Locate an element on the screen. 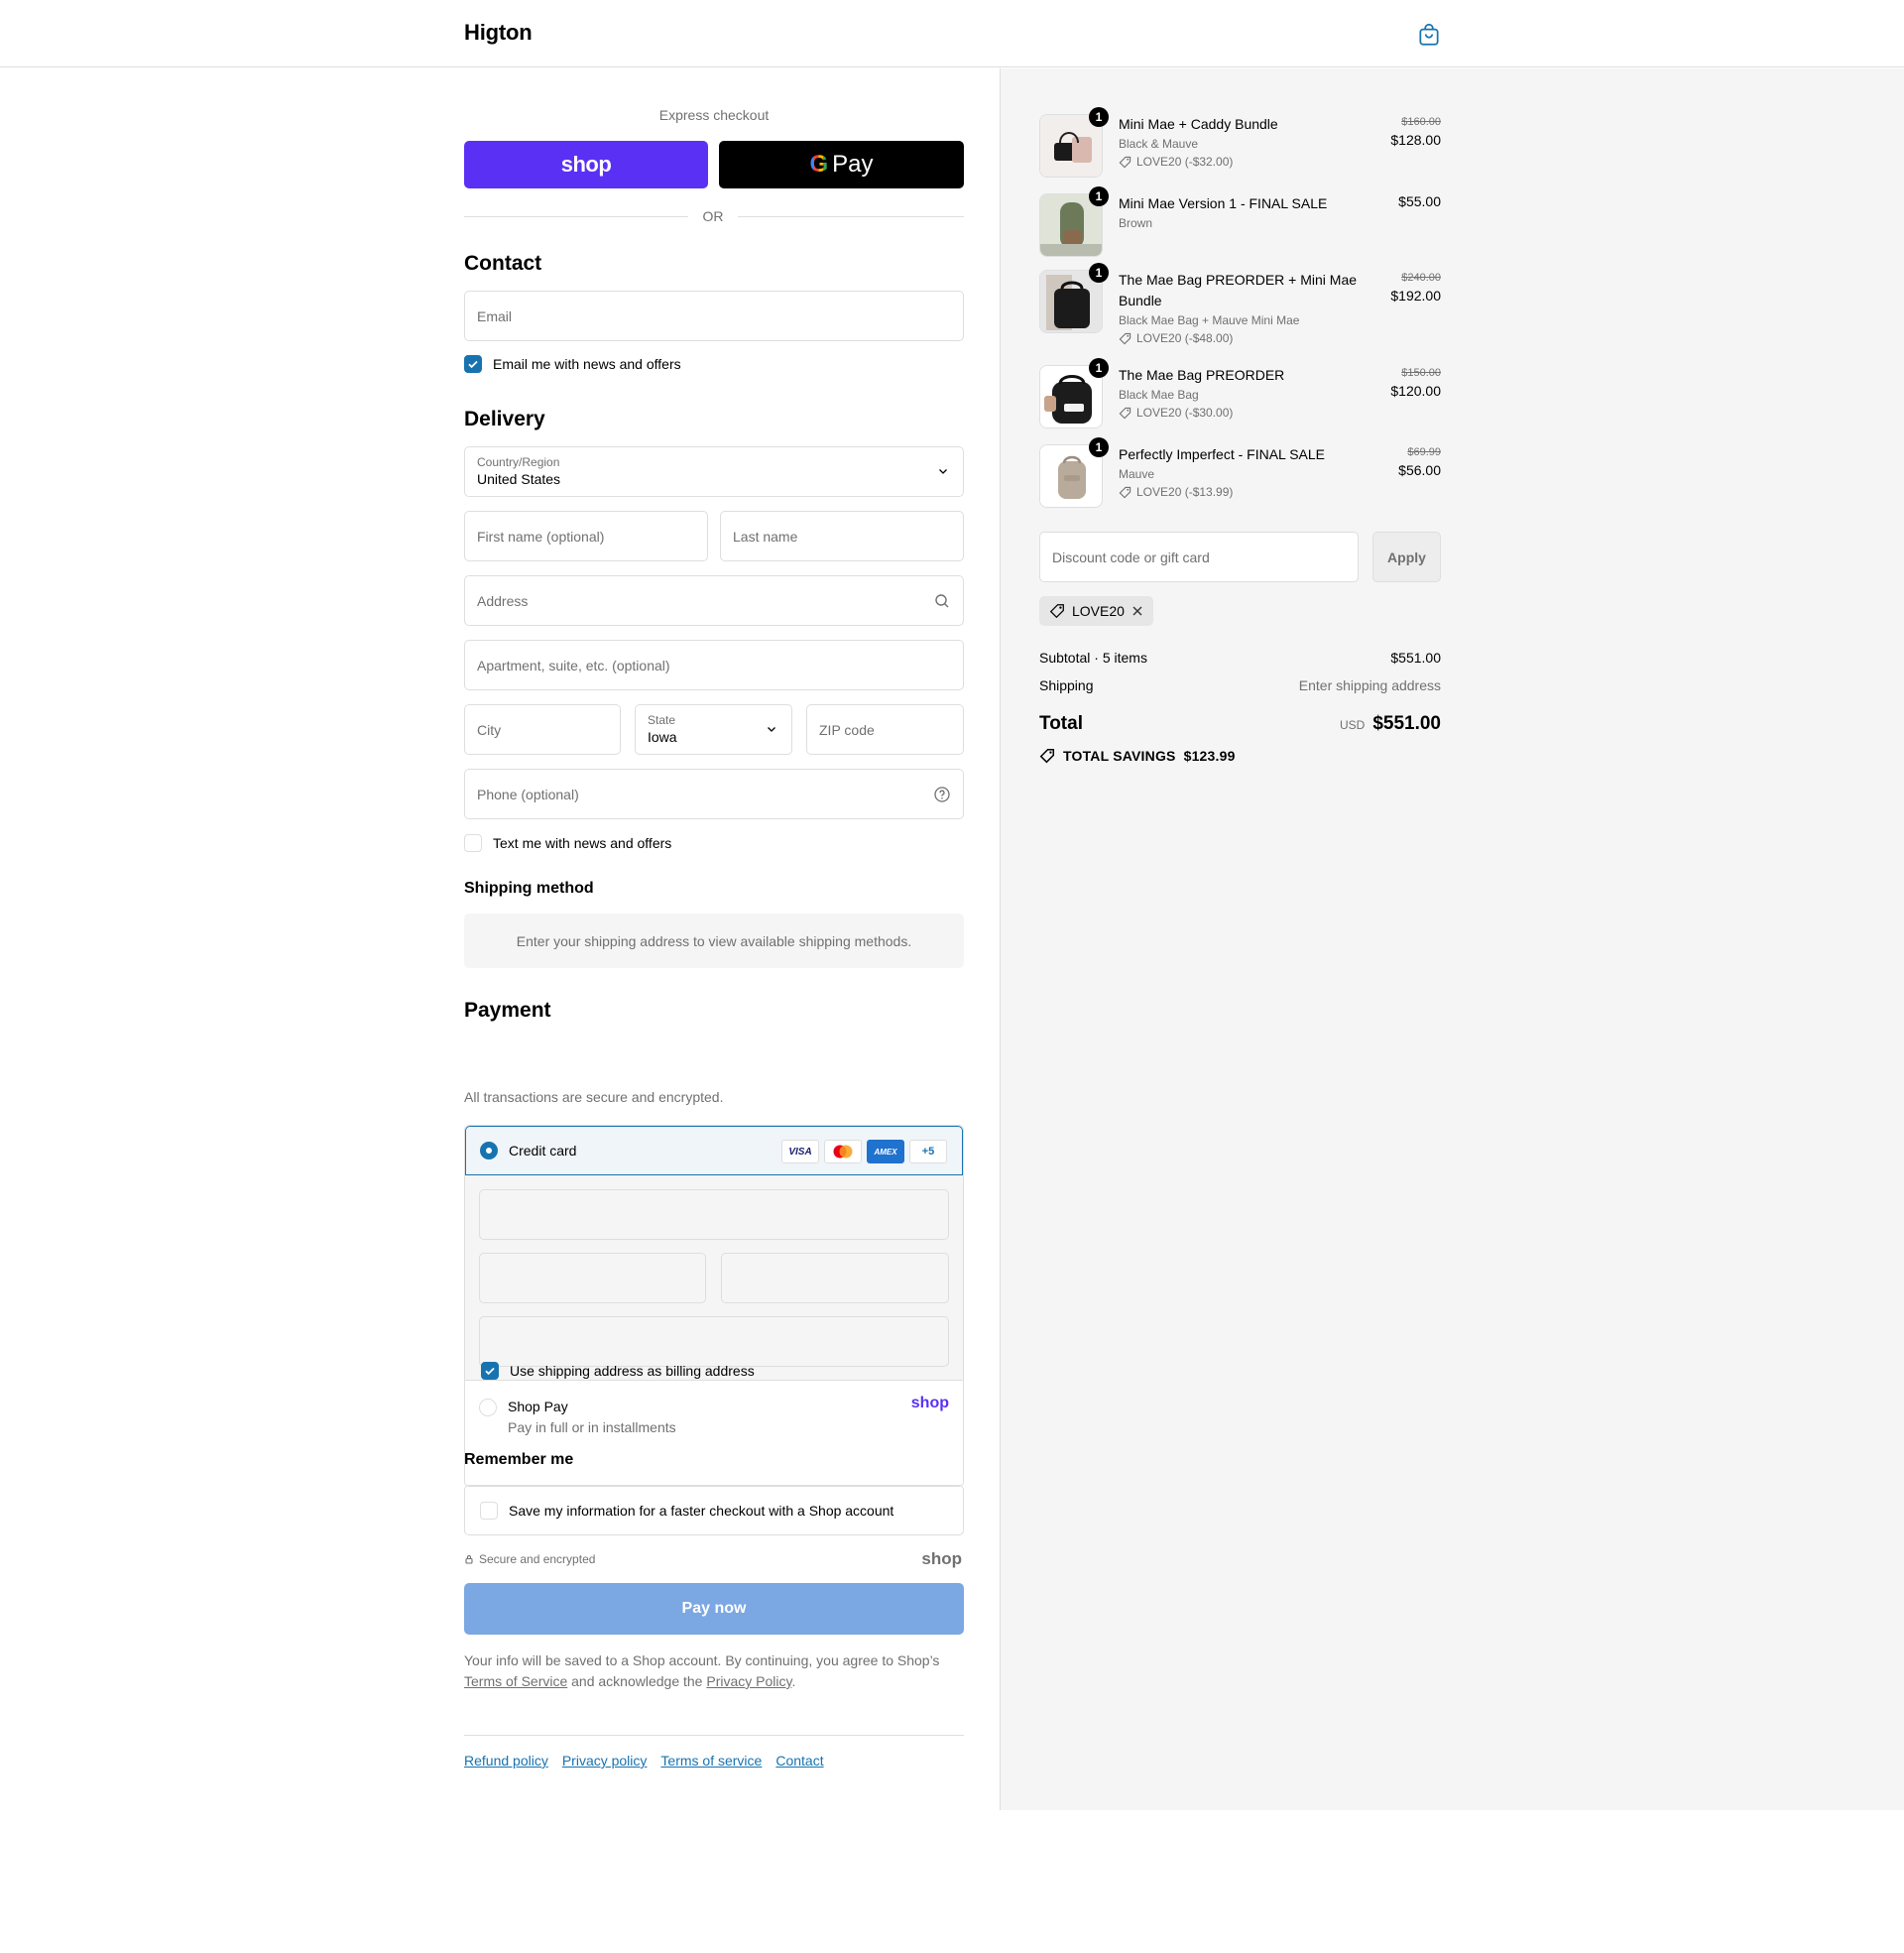 This screenshot has width=1904, height=1953. brand-logo: Higton is located at coordinates (498, 33).